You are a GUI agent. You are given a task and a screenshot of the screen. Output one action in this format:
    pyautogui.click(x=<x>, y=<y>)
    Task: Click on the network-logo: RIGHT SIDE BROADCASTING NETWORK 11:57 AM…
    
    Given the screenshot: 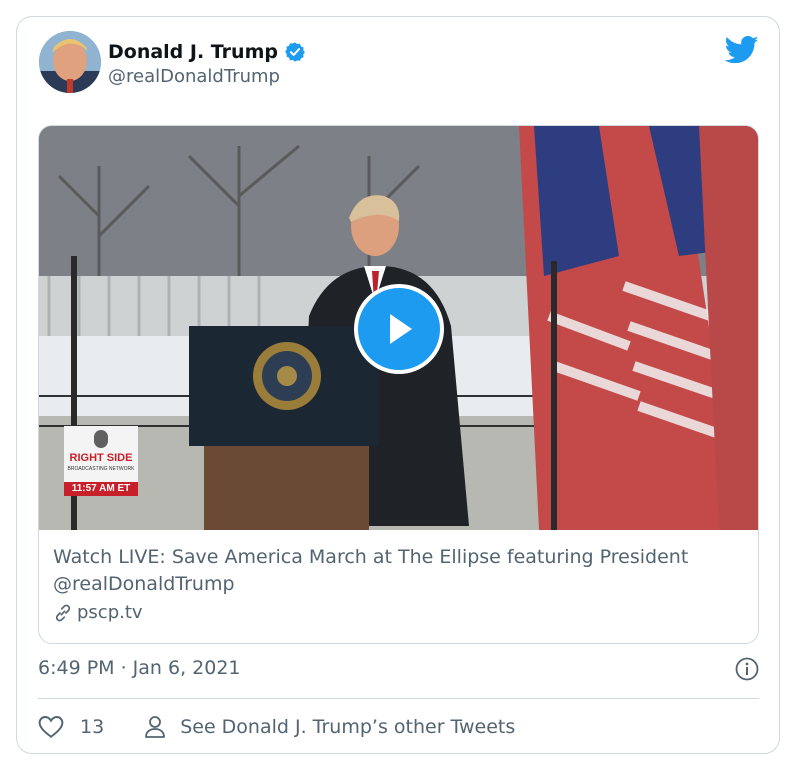 What is the action you would take?
    pyautogui.click(x=101, y=461)
    